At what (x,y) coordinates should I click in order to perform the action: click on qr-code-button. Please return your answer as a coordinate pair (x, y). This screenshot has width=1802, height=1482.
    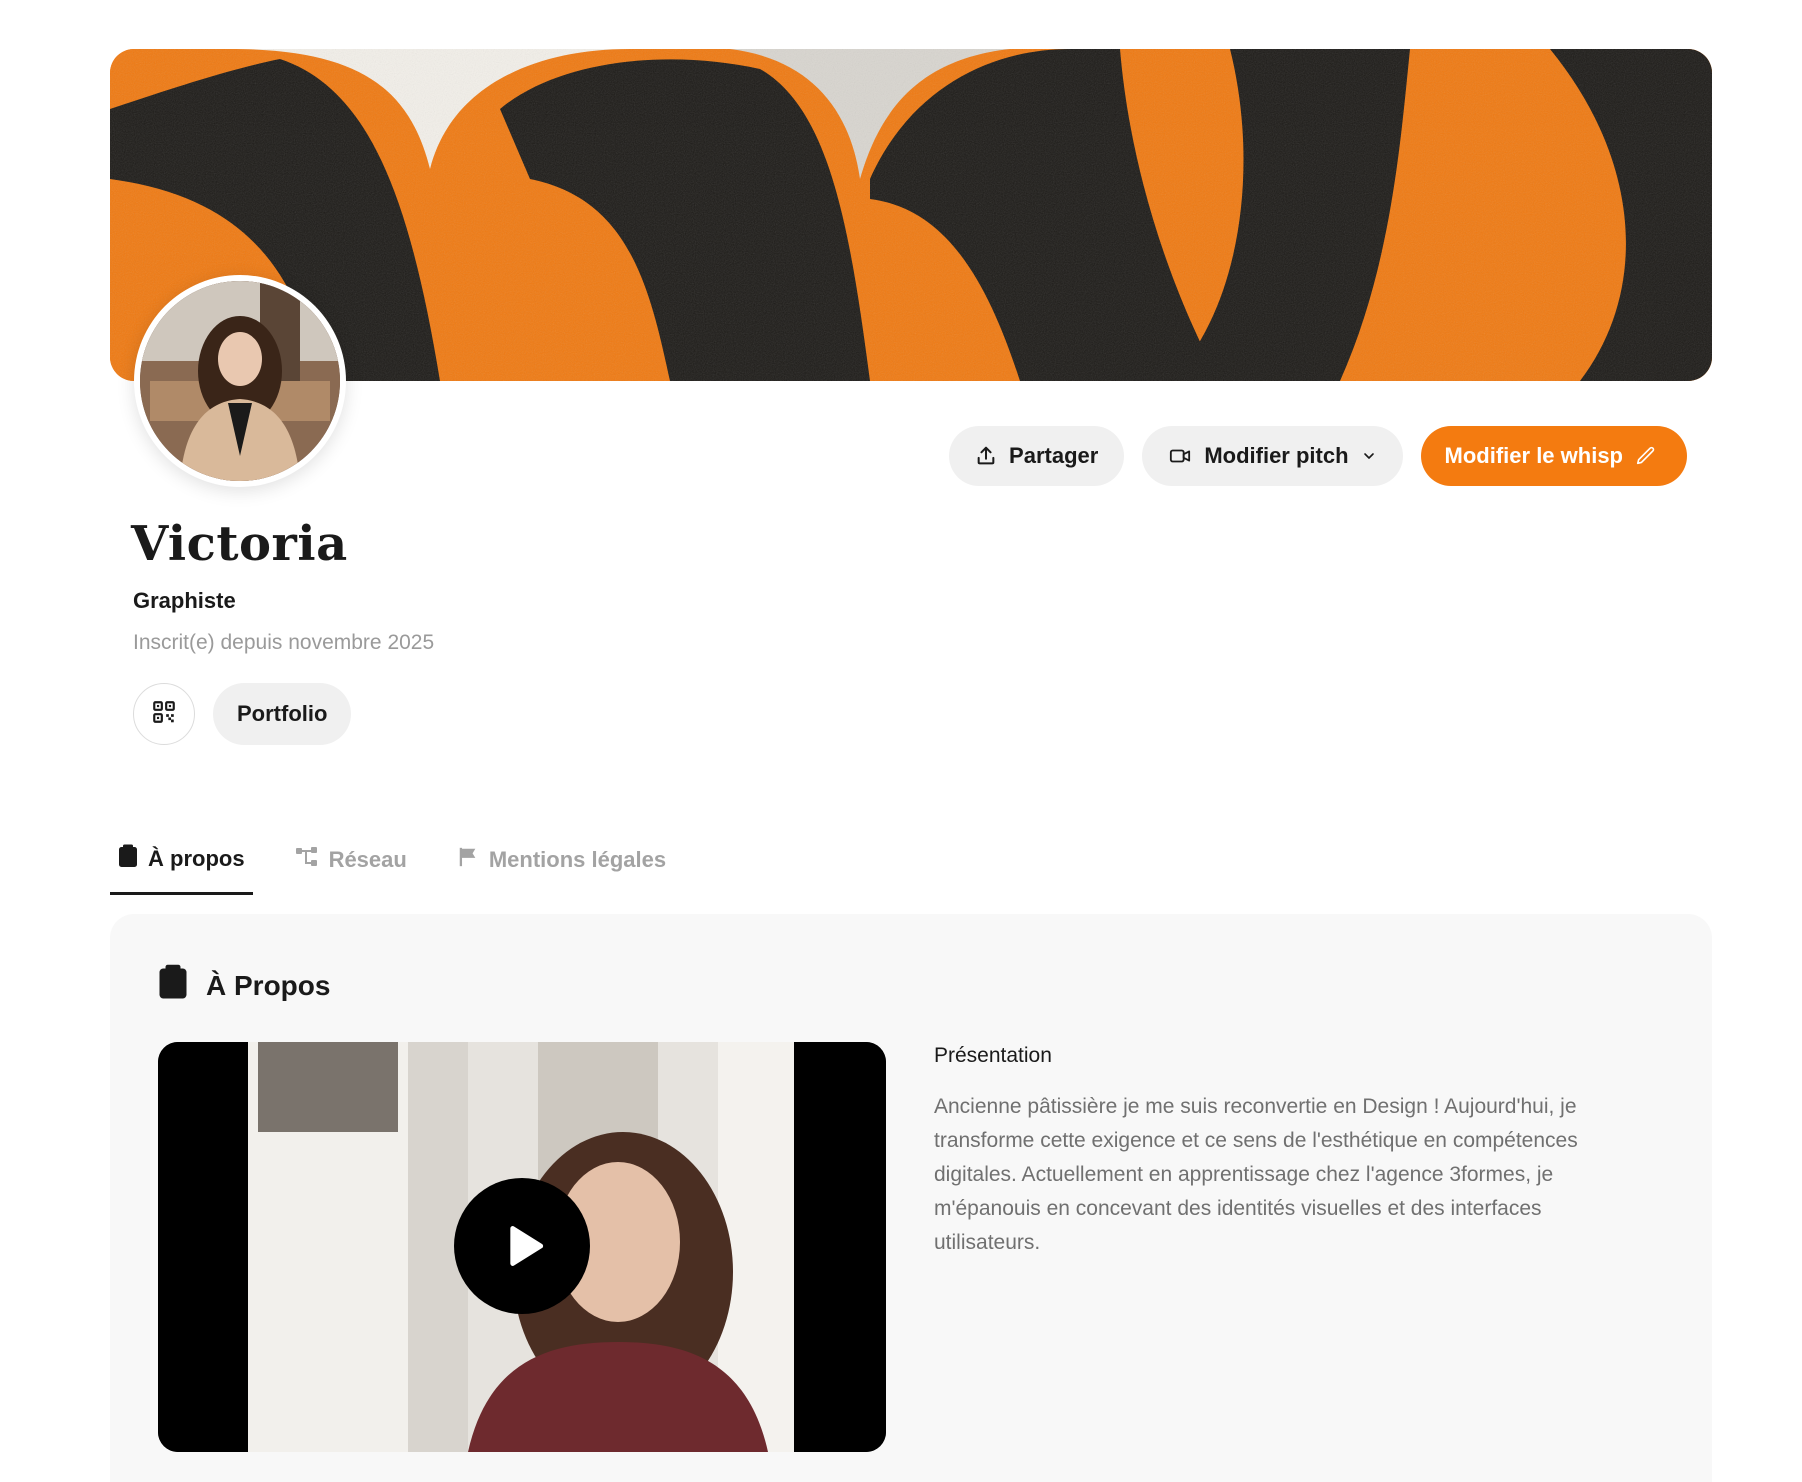
    Looking at the image, I should click on (164, 714).